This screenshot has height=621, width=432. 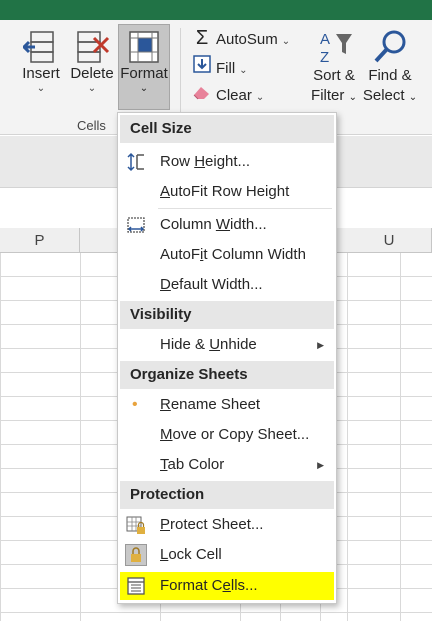 What do you see at coordinates (38, 47) in the screenshot?
I see `insert-cells-icon` at bounding box center [38, 47].